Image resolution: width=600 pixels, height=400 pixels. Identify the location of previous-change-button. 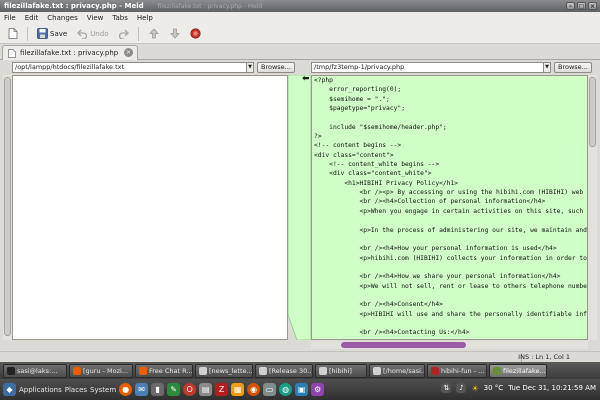
(153, 34).